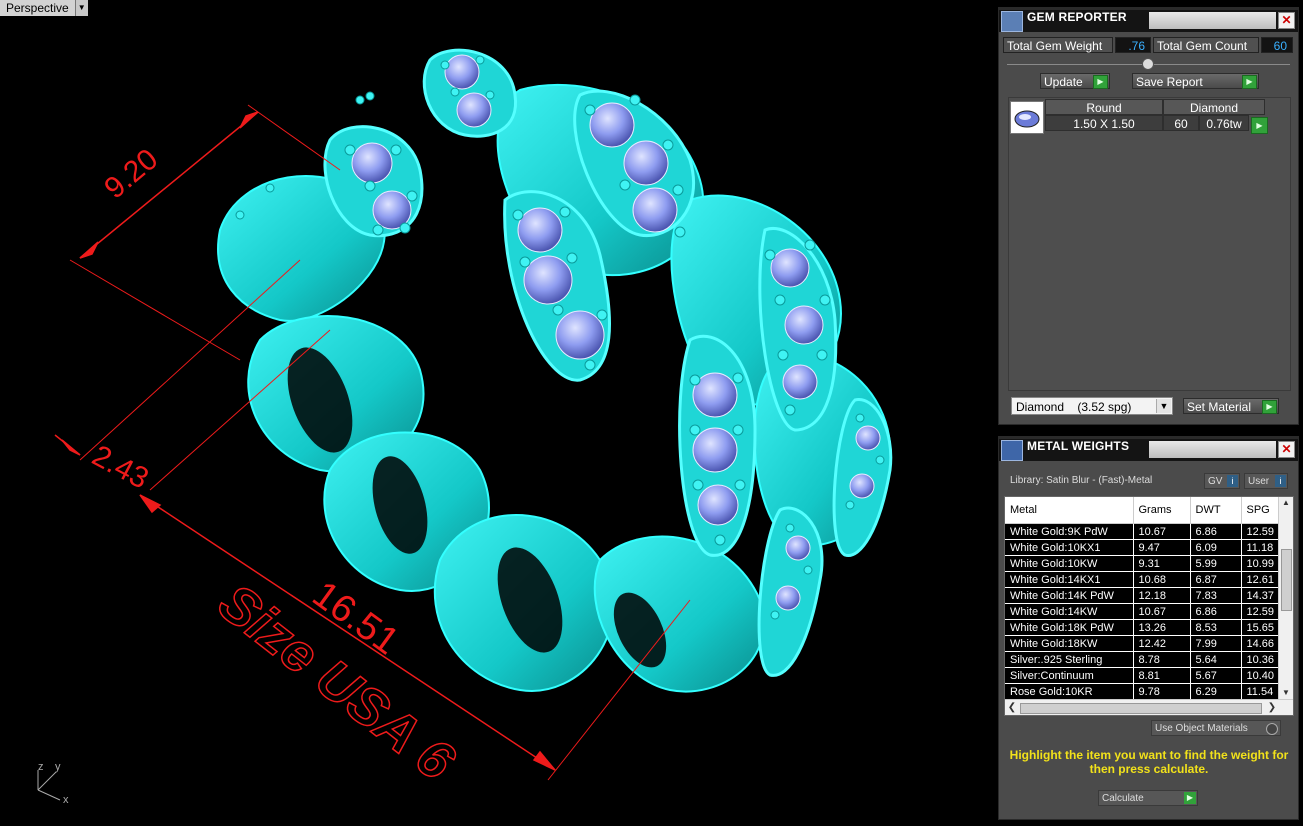 The height and width of the screenshot is (826, 1303). I want to click on use-object-materials-toggle: Use Object Materials, so click(1216, 728).